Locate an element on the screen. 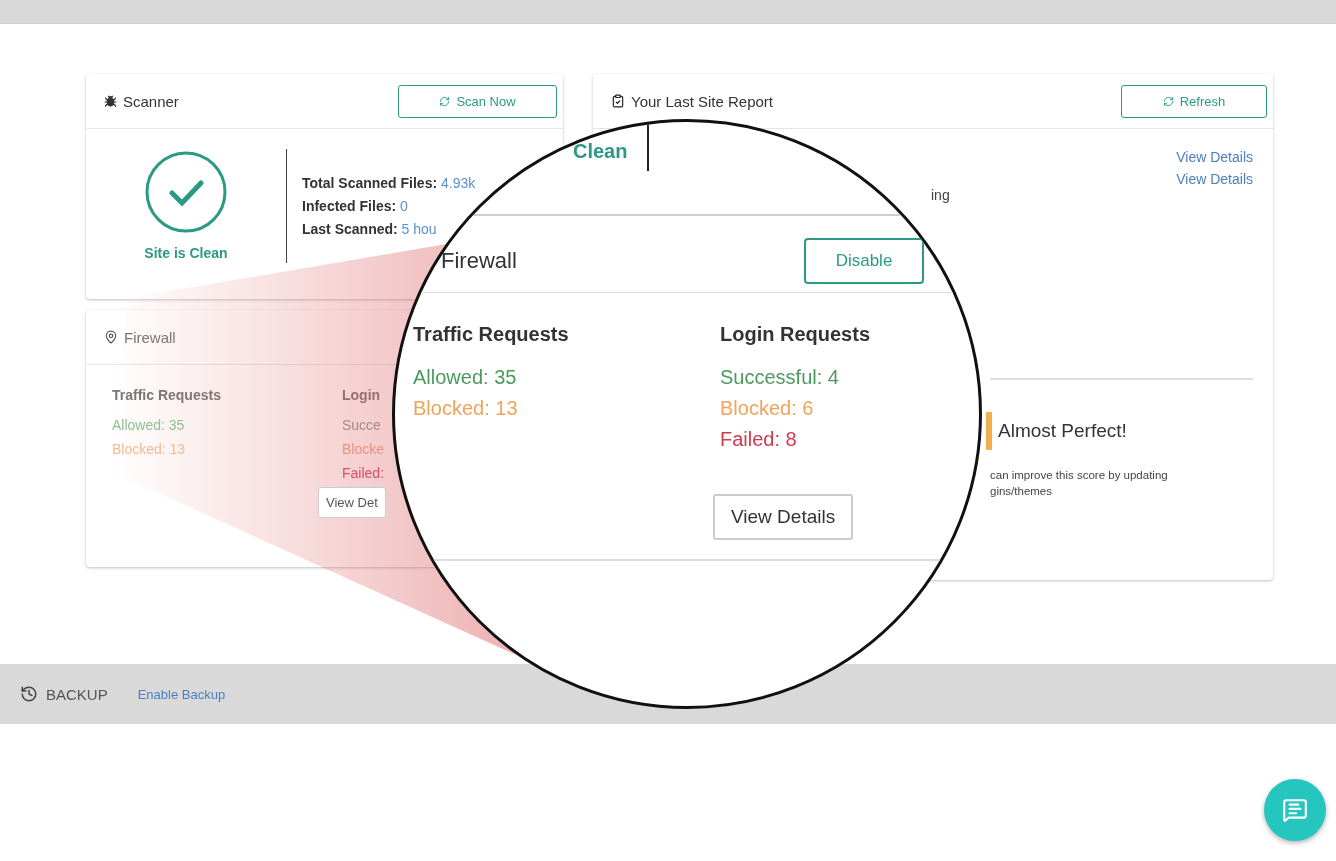 The width and height of the screenshot is (1336, 861). scan-stat: Last Scanned: 5 hou is located at coordinates (370, 229).